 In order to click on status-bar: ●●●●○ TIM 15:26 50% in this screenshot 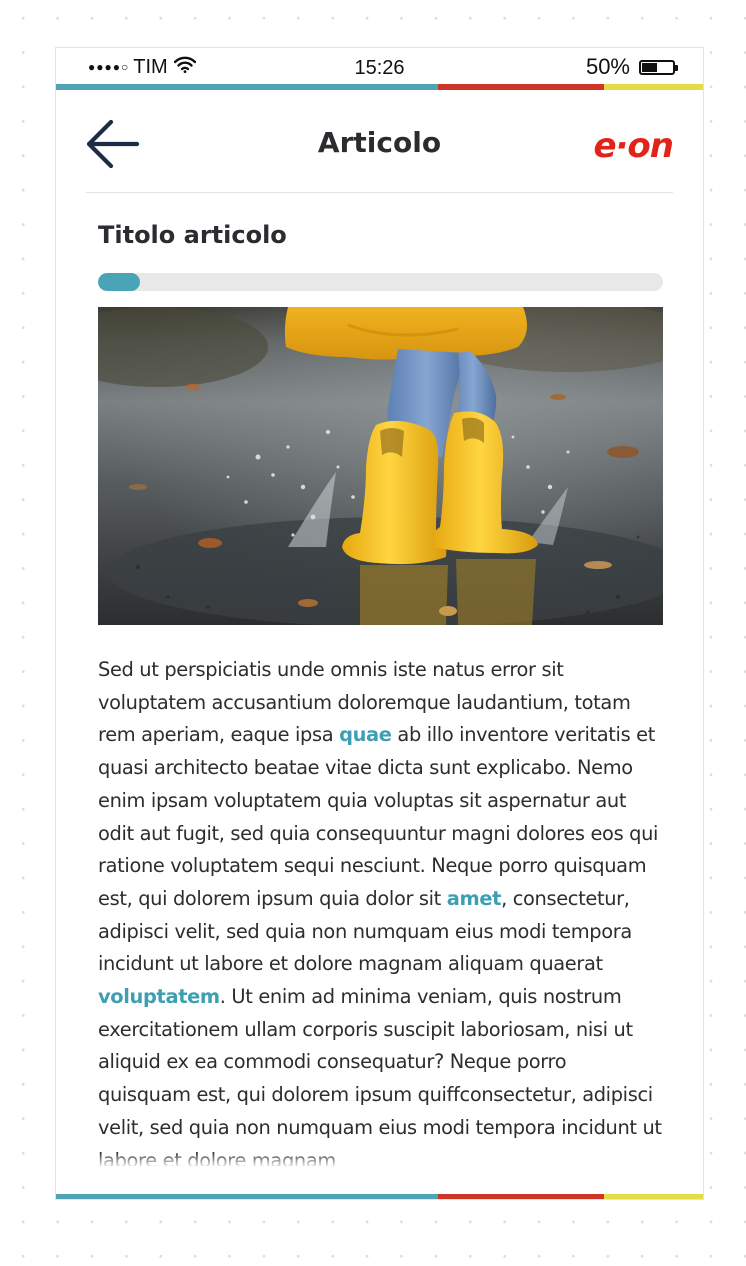, I will do `click(379, 67)`.